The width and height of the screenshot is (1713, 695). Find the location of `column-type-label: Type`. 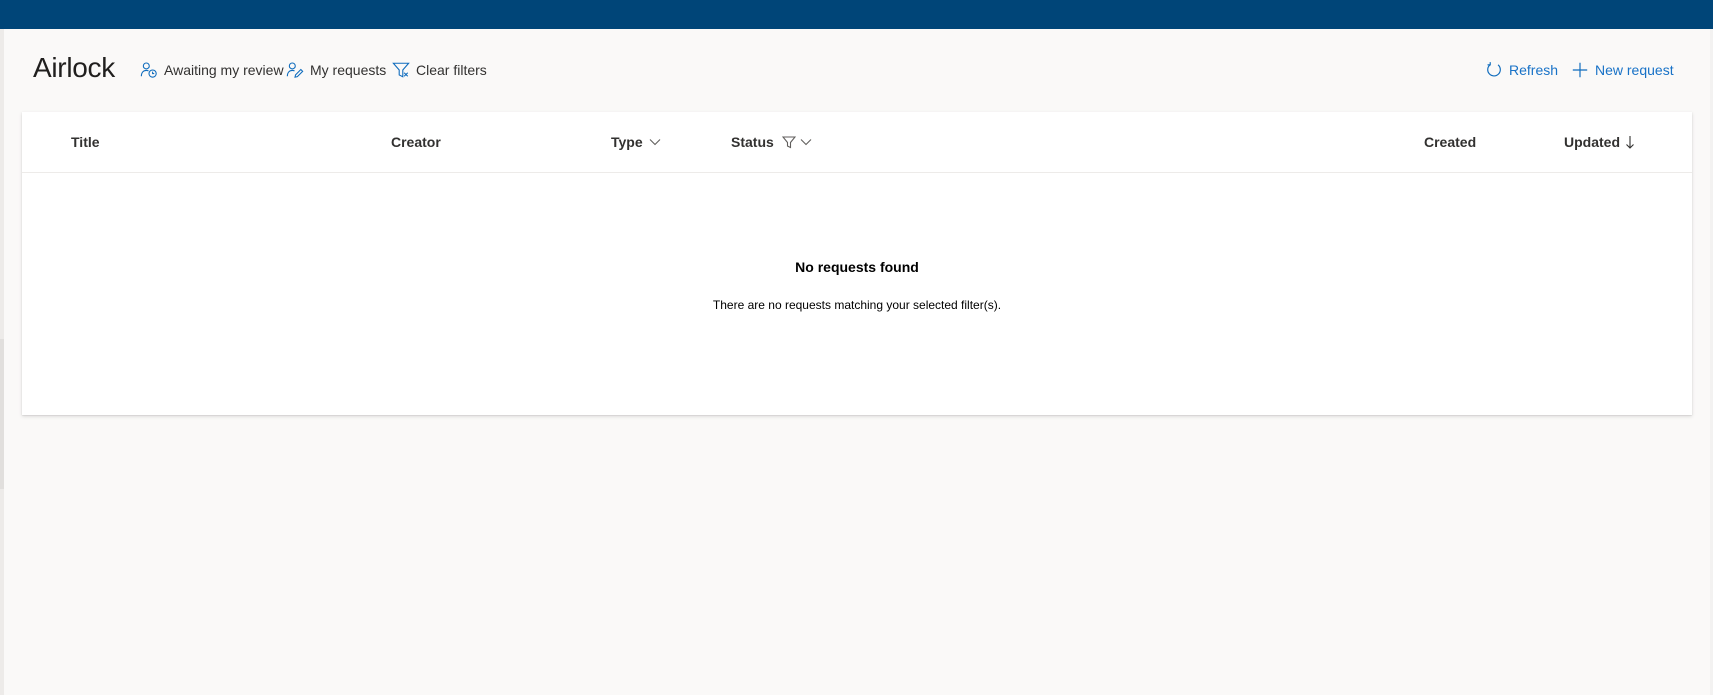

column-type-label: Type is located at coordinates (627, 142).